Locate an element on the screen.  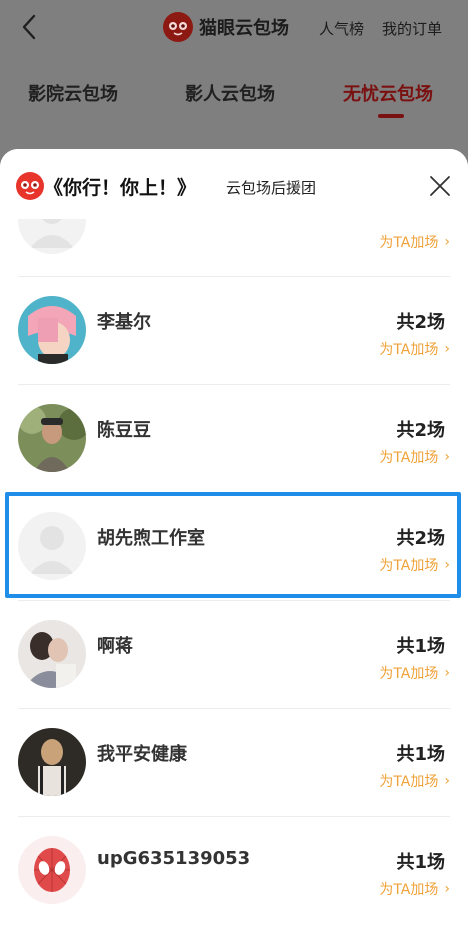
supporter-name: 胡先煦工作室 is located at coordinates (151, 538).